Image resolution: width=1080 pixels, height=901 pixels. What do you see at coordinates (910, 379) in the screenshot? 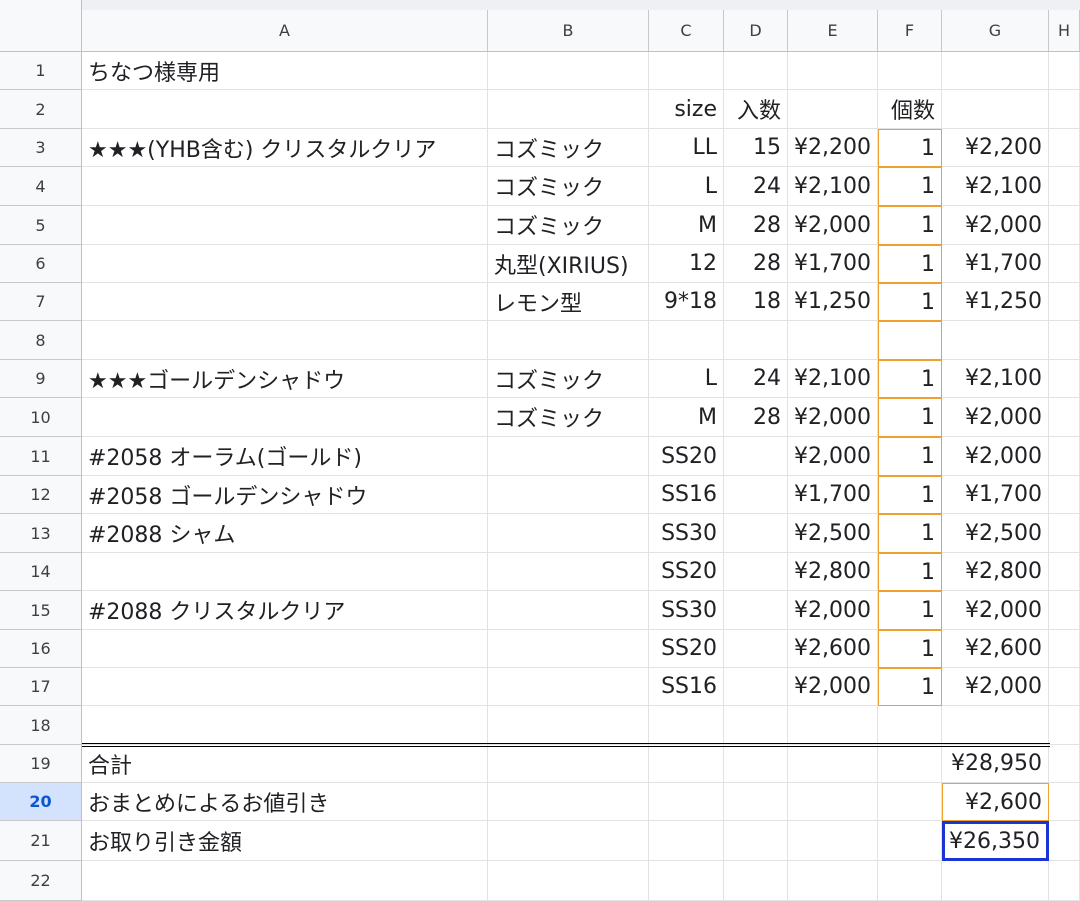
I see `cell-f9: 1` at bounding box center [910, 379].